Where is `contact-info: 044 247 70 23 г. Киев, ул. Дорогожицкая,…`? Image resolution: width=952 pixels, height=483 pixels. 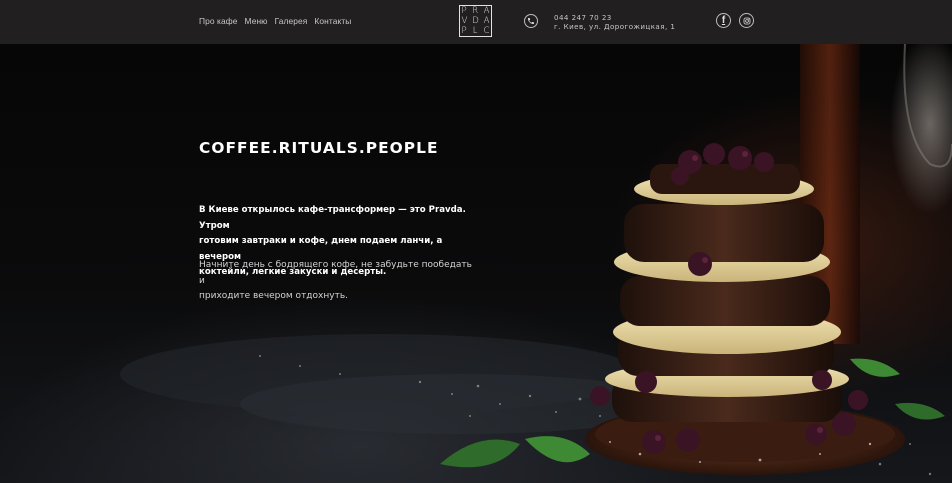 contact-info: 044 247 70 23 г. Киев, ул. Дорогожицкая,… is located at coordinates (615, 22).